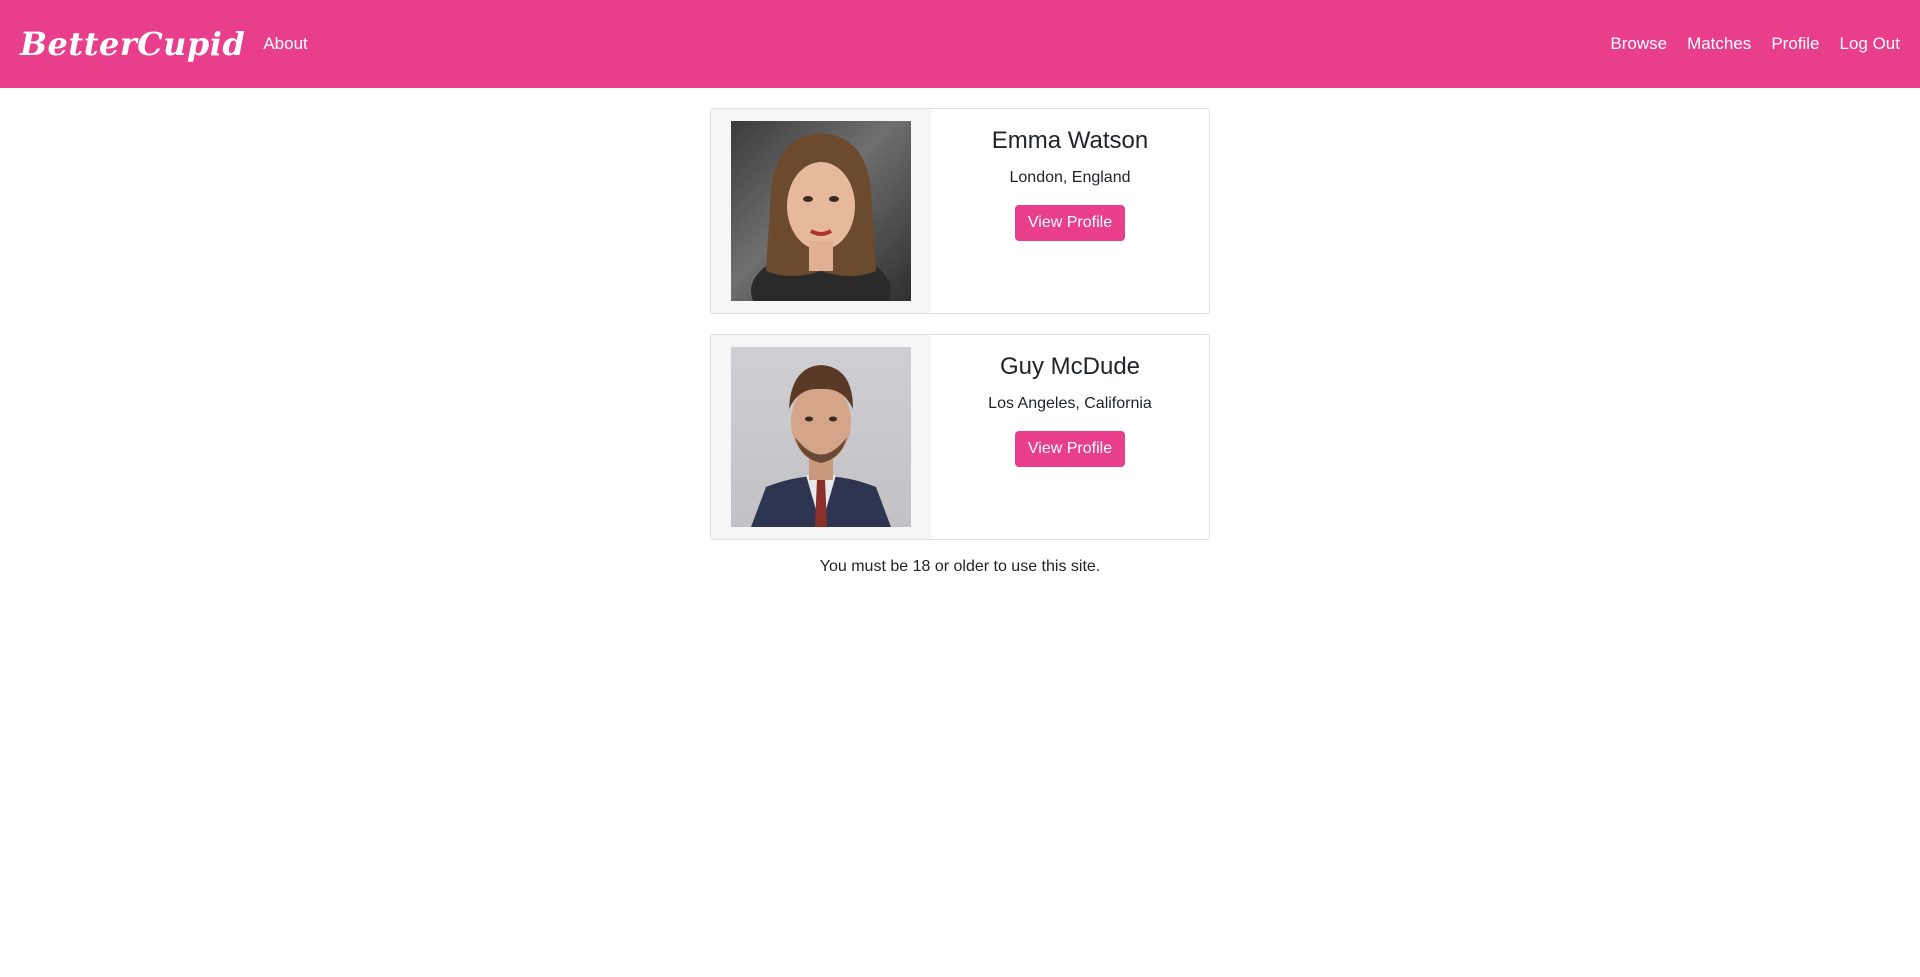 Image resolution: width=1920 pixels, height=977 pixels. Describe the element at coordinates (1638, 44) in the screenshot. I see `nav-link-browse: Browse` at that location.